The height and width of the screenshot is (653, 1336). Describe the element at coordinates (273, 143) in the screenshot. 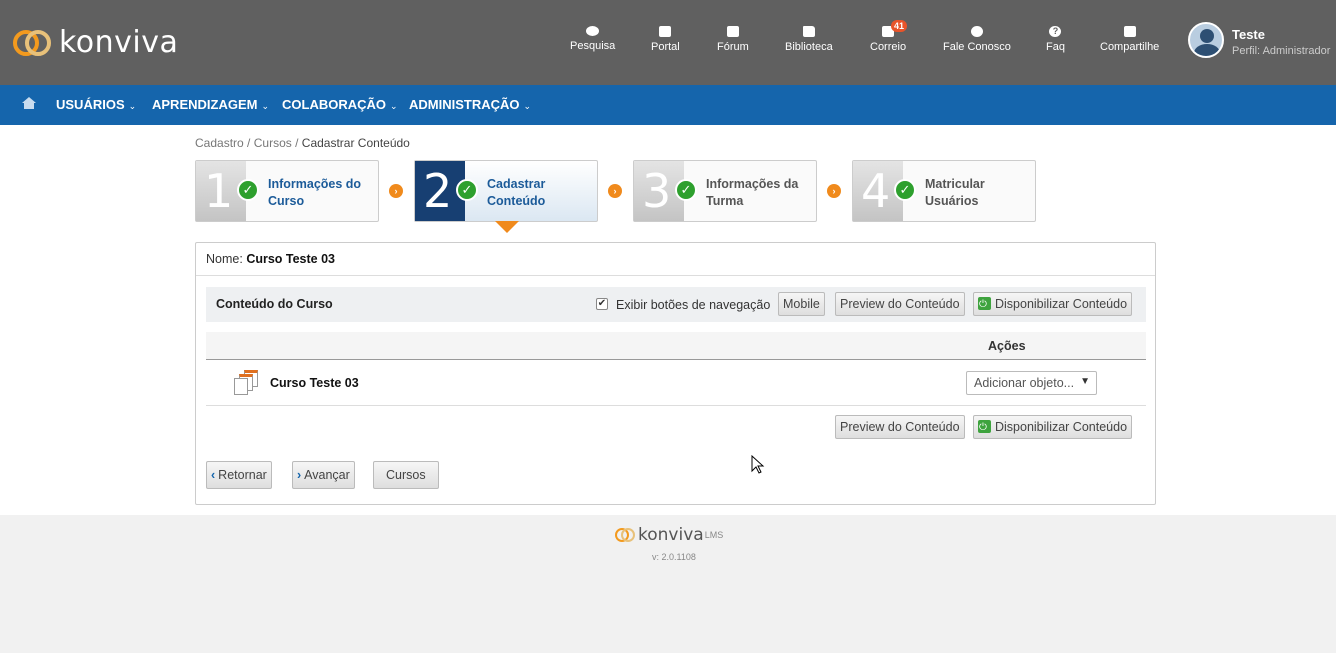

I see `breadcrumb-cursos: Cursos` at that location.